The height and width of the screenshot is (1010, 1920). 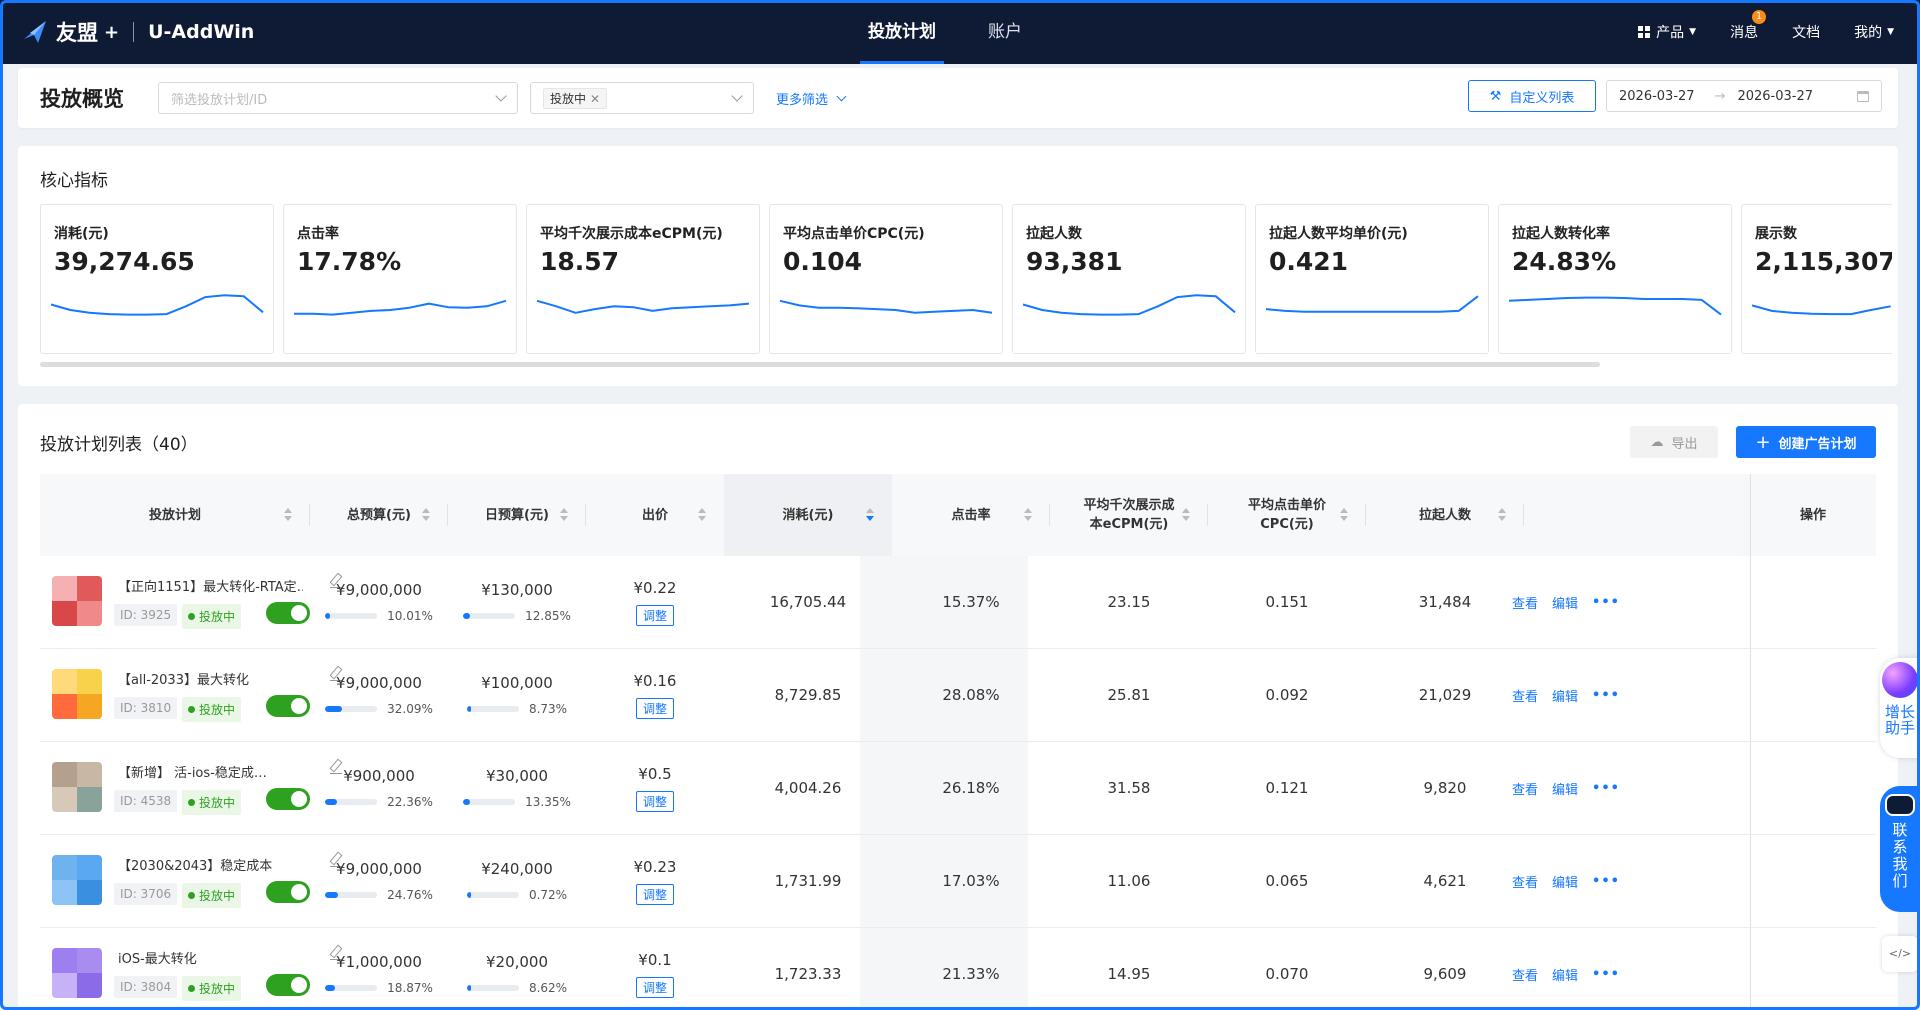 What do you see at coordinates (902, 32) in the screenshot?
I see `tab-campaigns: 投放计划` at bounding box center [902, 32].